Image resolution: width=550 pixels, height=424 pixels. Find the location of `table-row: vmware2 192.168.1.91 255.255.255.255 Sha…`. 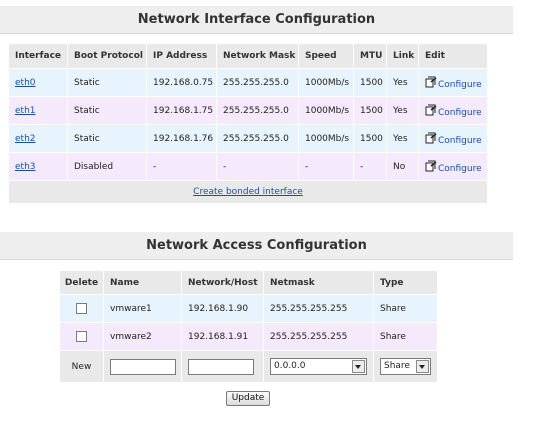

table-row: vmware2 192.168.1.91 255.255.255.255 Sha… is located at coordinates (249, 336).